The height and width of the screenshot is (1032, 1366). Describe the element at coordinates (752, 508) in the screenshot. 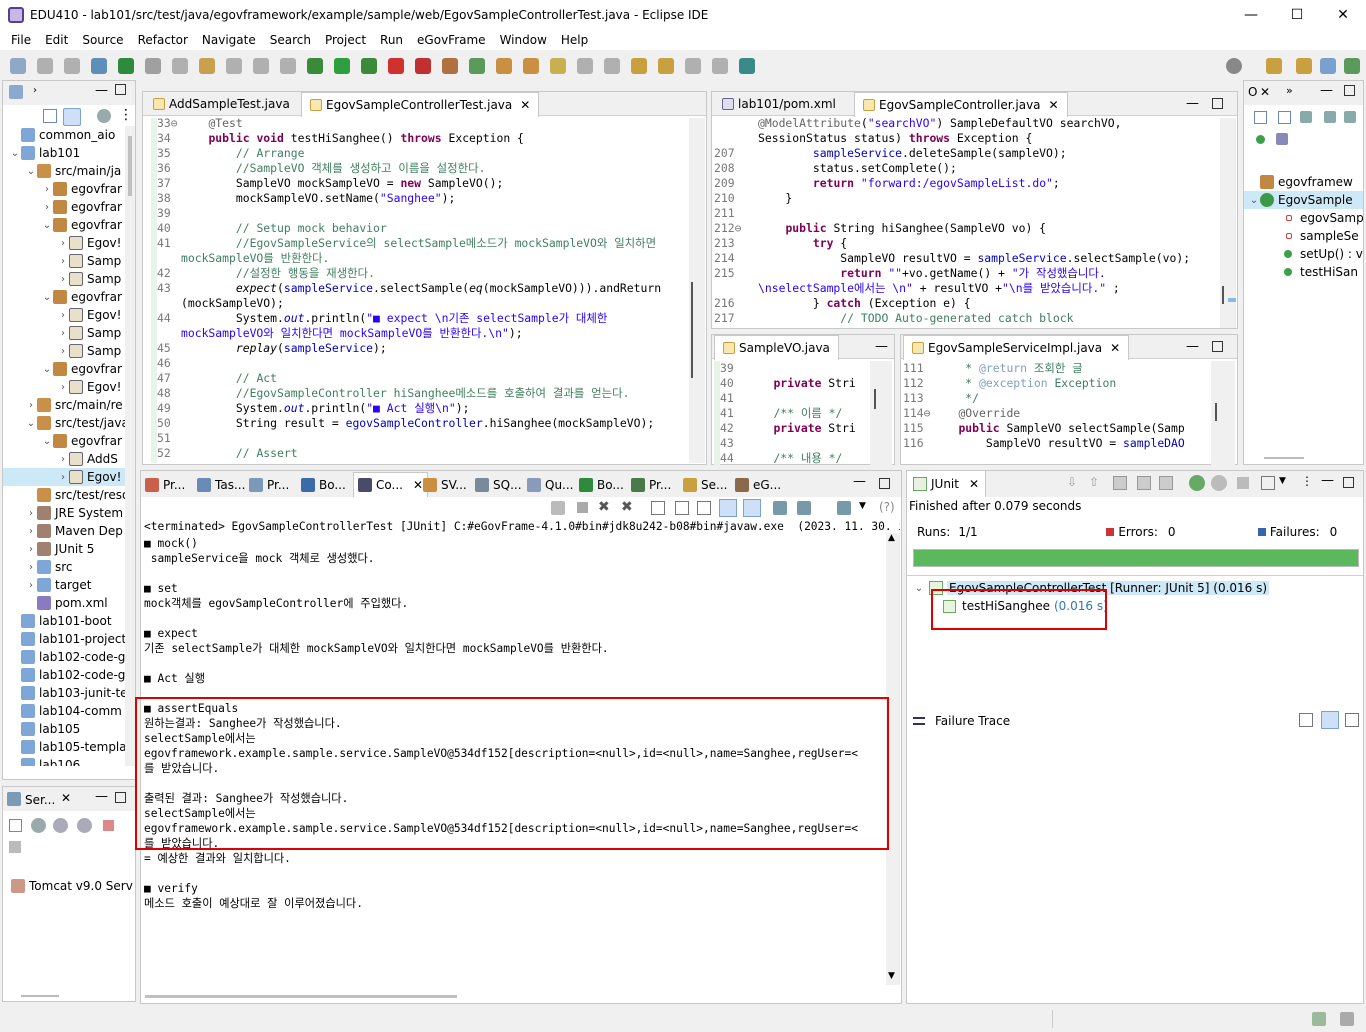

I see `show-stderr-icon` at that location.